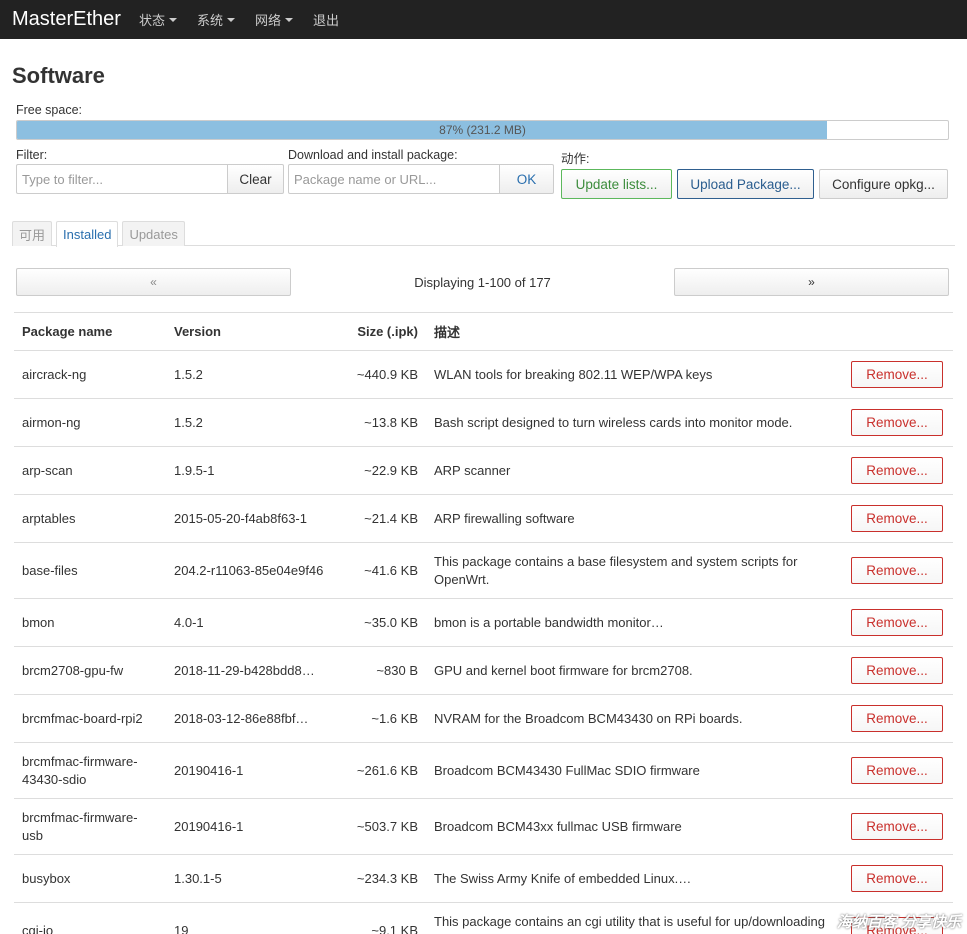  What do you see at coordinates (151, 20) in the screenshot?
I see `nav-menu-status-label: 状态` at bounding box center [151, 20].